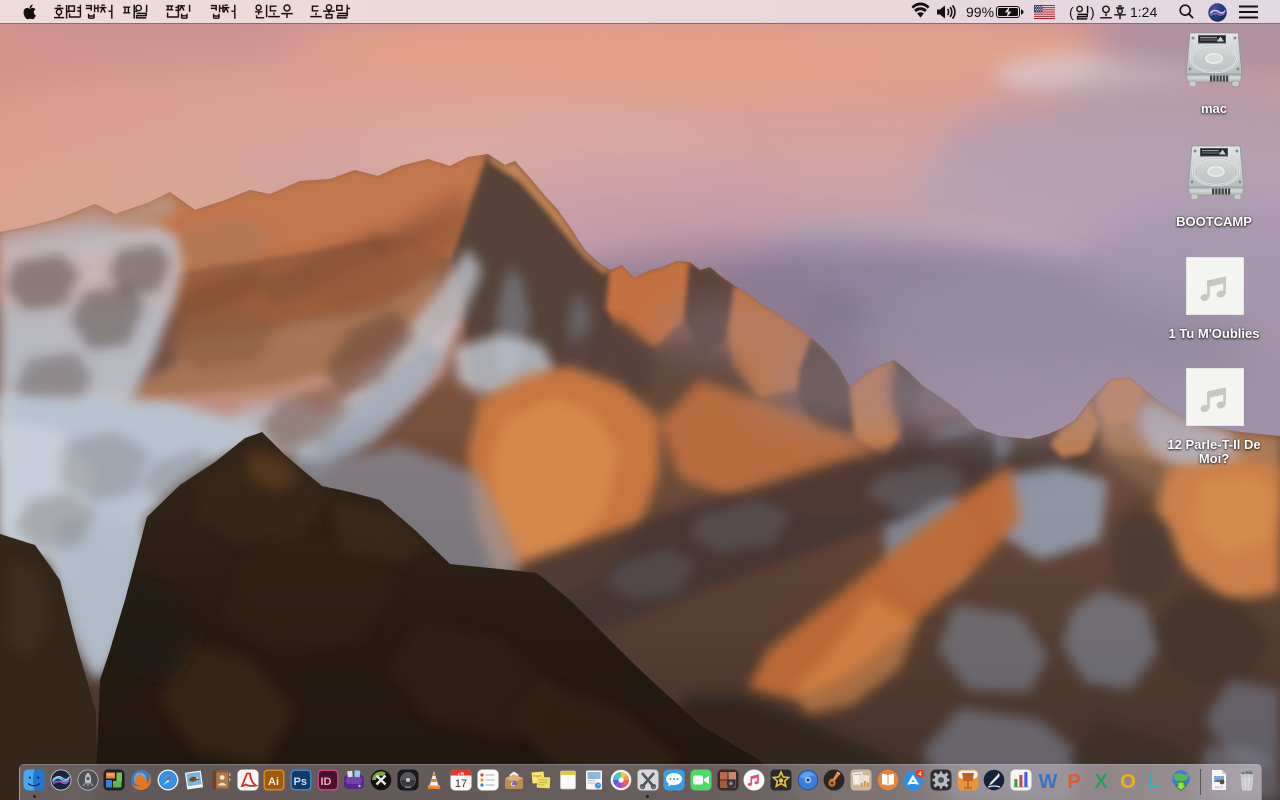  I want to click on svg-text: 17, so click(461, 784).